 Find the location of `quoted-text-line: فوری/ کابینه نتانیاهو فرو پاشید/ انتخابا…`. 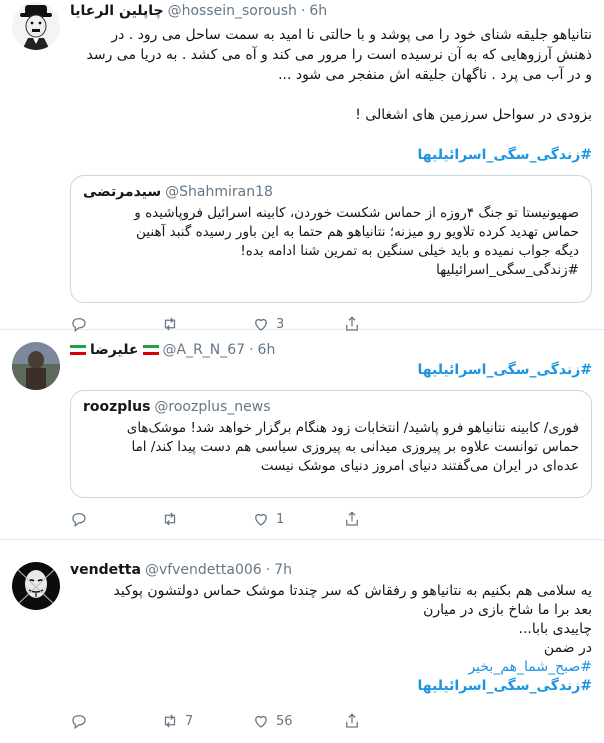

quoted-text-line: فوری/ کابینه نتانیاهو فرو پاشید/ انتخابا… is located at coordinates (352, 428).